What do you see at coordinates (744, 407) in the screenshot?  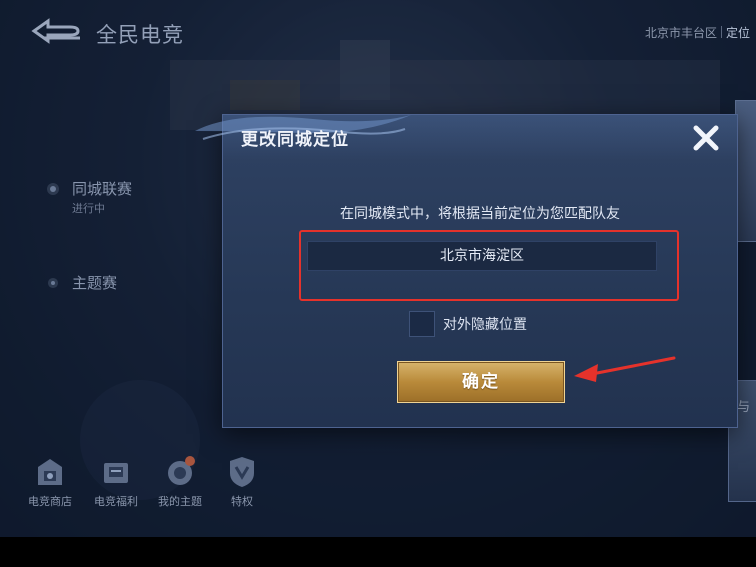 I see `right-side-text: 与` at bounding box center [744, 407].